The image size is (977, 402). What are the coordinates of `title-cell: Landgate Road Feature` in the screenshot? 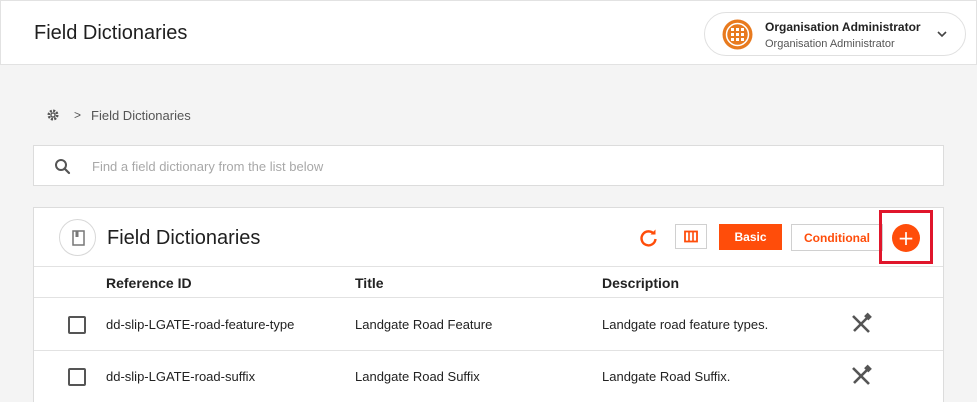 It's located at (424, 324).